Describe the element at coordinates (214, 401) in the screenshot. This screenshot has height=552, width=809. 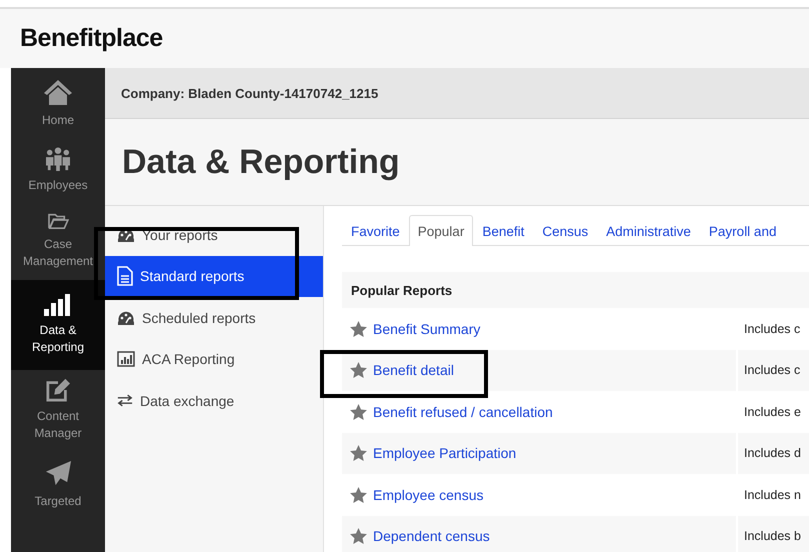
I see `subnav-item: Data exchange` at that location.